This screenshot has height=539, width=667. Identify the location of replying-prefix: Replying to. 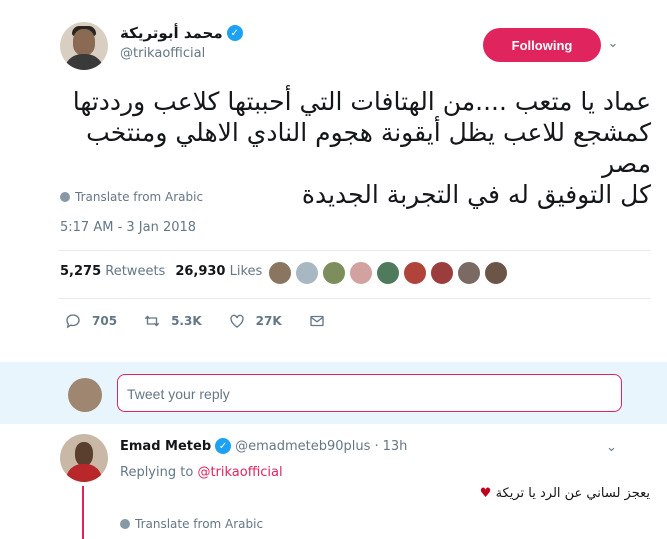
(157, 472).